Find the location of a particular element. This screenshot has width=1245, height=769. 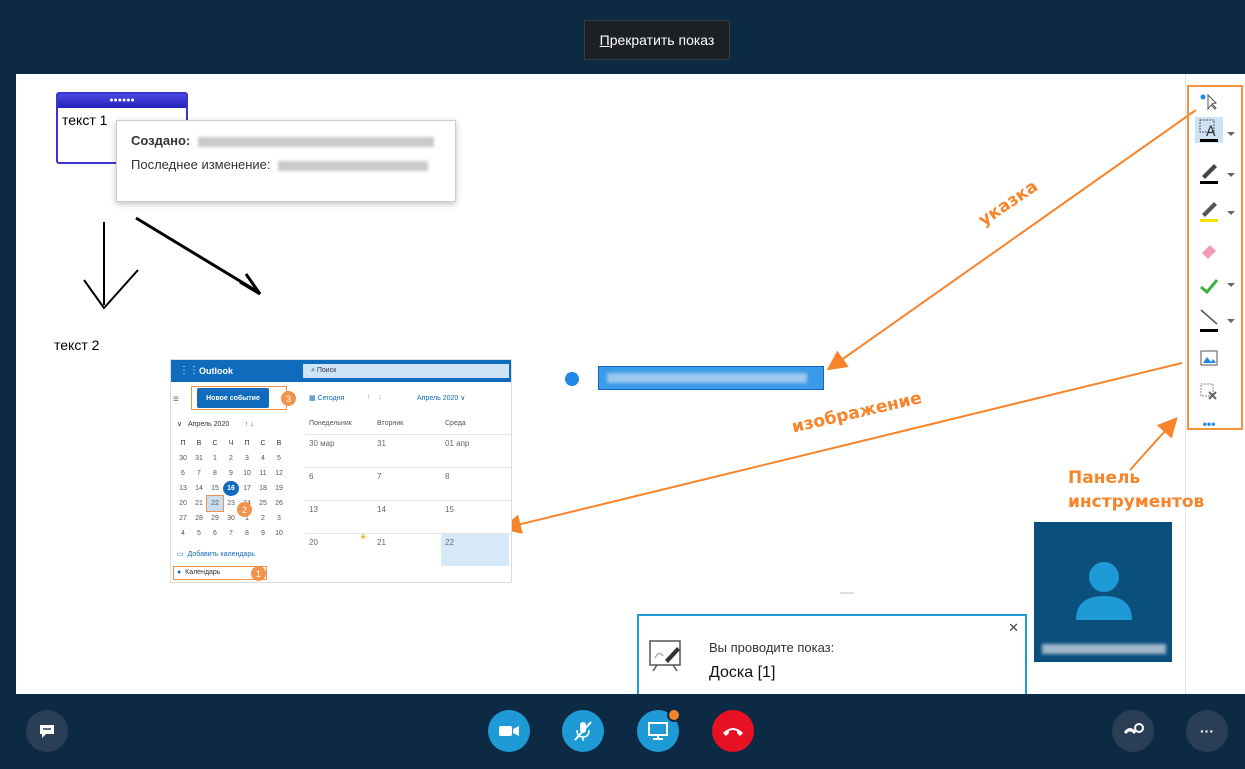

self-video-preview is located at coordinates (1103, 592).